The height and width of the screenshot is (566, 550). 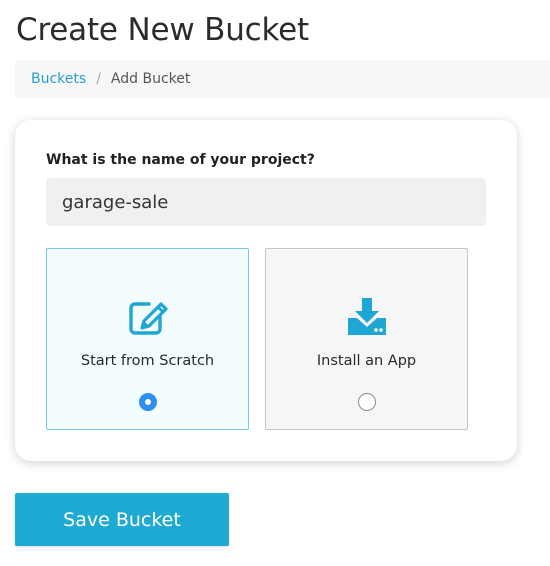 I want to click on save-bucket-button: Save Bucket, so click(x=122, y=519).